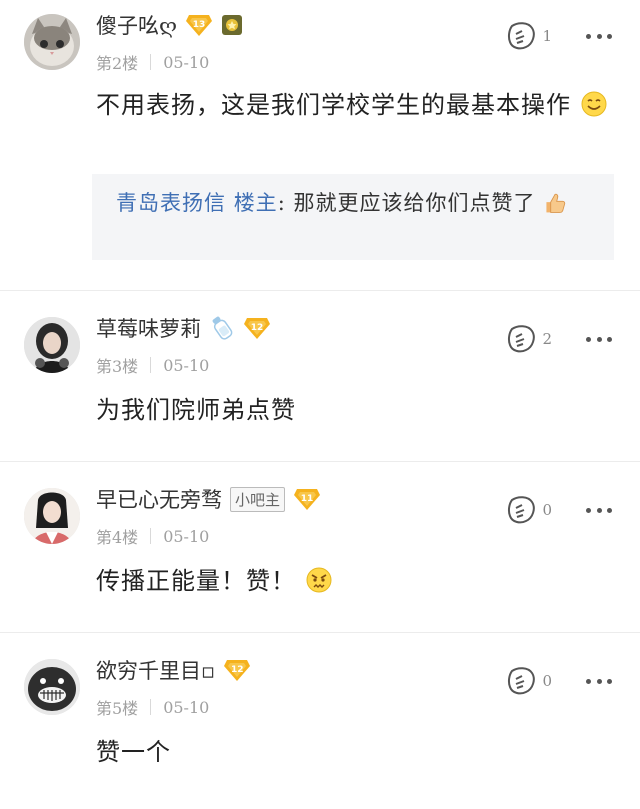  Describe the element at coordinates (353, 752) in the screenshot. I see `post-content: 赞一个` at that location.